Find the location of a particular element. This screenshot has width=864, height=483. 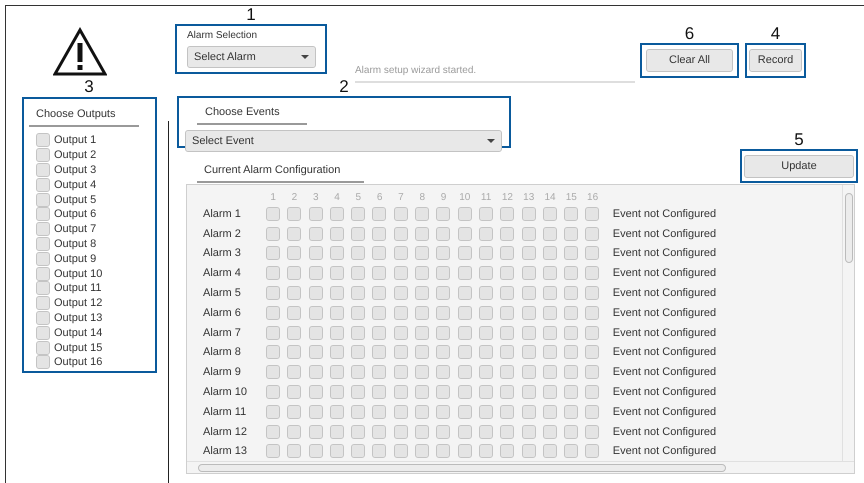

clear-all-button: Clear All is located at coordinates (689, 60).